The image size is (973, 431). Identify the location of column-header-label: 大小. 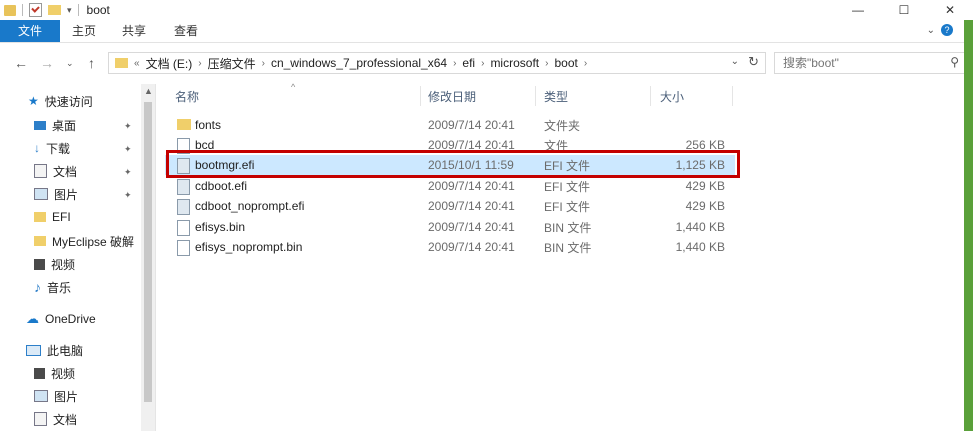
(672, 96).